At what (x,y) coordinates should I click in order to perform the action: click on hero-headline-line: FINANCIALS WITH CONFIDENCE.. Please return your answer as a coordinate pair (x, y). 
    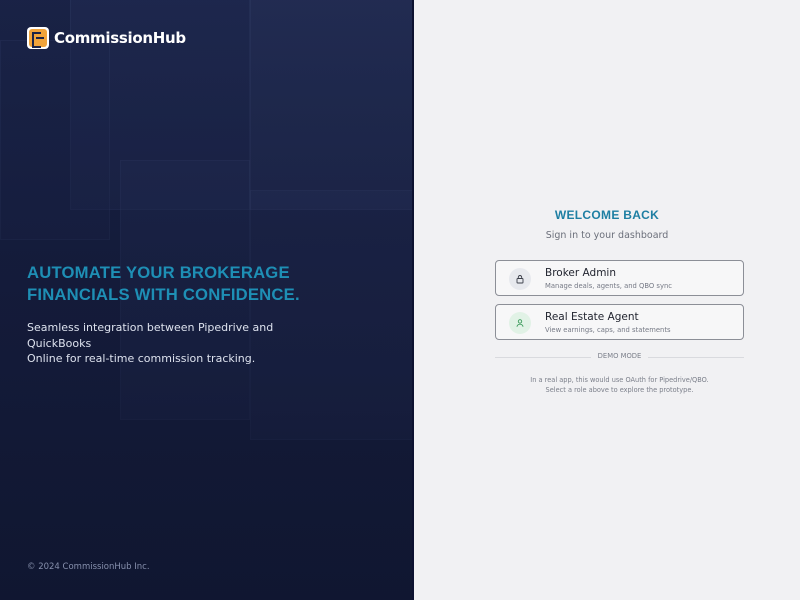
    Looking at the image, I should click on (163, 294).